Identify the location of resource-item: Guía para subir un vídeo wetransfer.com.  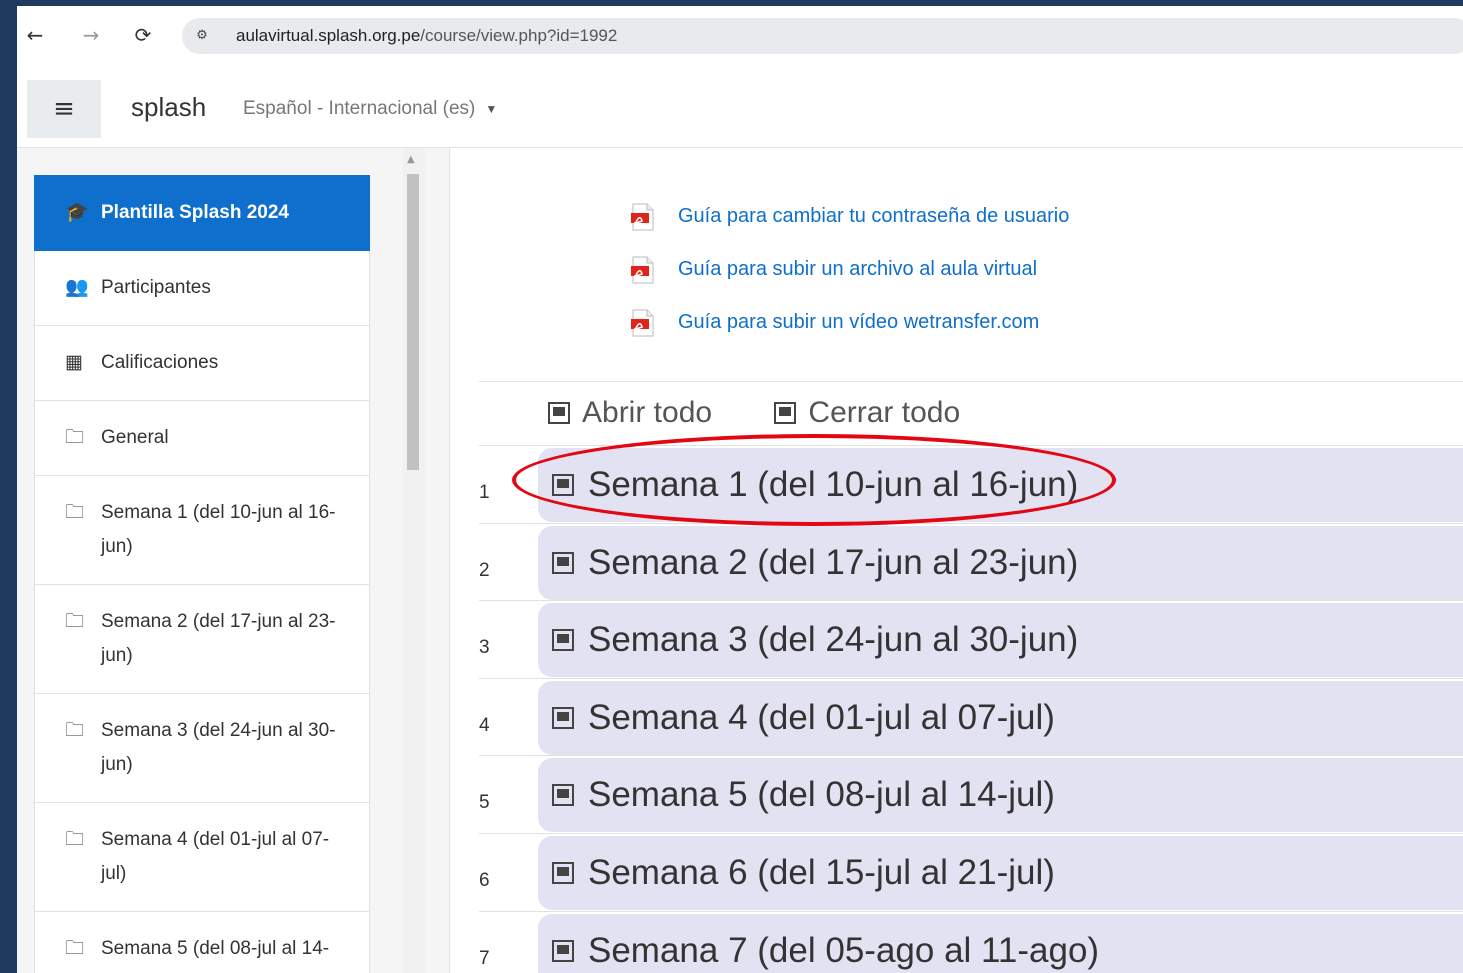
(848, 322).